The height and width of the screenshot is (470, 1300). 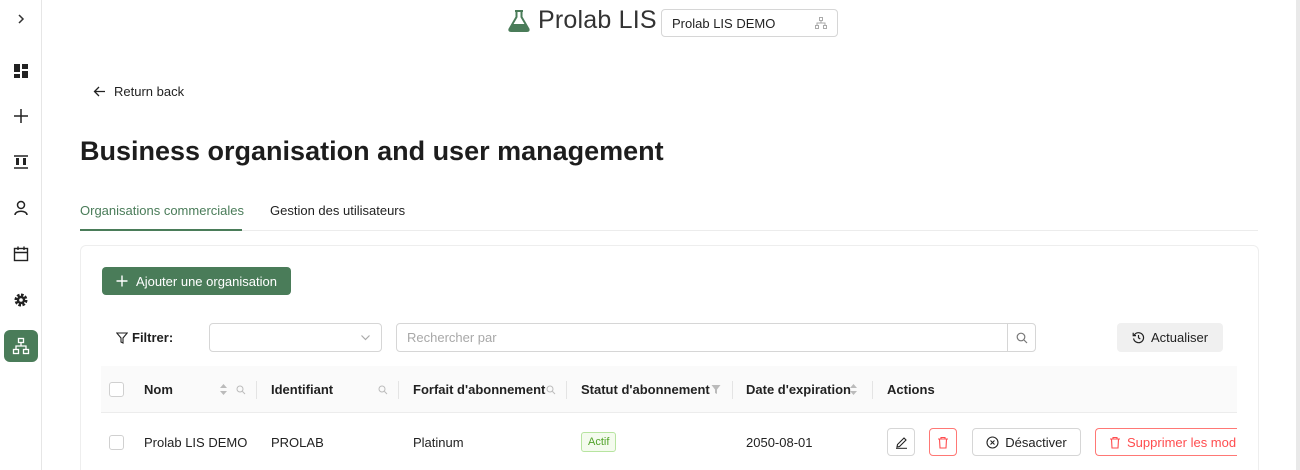 What do you see at coordinates (161, 230) in the screenshot?
I see `active-tab-indicator` at bounding box center [161, 230].